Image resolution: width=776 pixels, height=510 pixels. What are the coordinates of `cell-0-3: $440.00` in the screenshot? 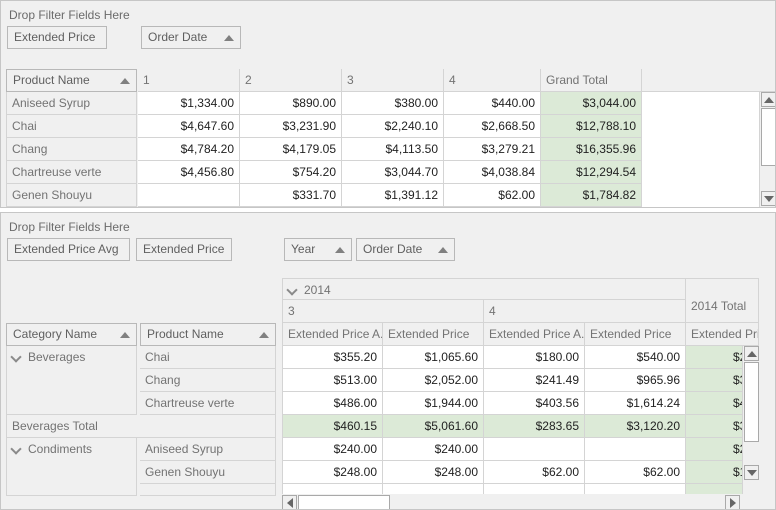 It's located at (492, 103).